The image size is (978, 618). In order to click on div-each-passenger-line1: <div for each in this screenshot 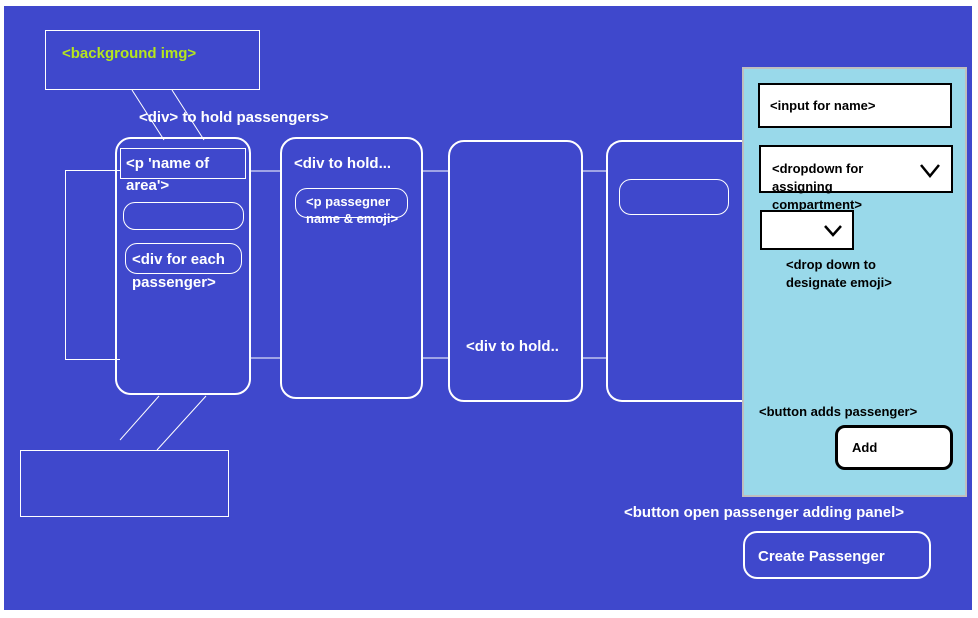, I will do `click(178, 259)`.